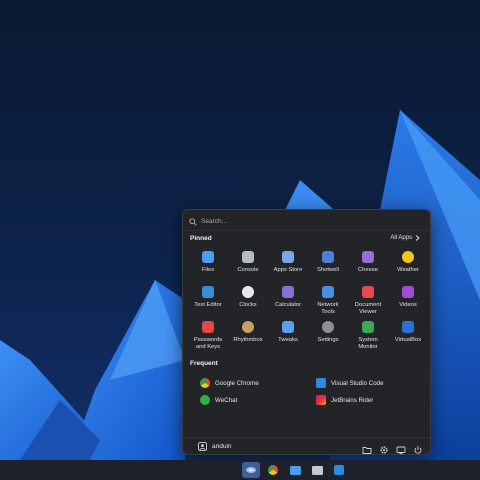  What do you see at coordinates (237, 383) in the screenshot?
I see `frequent-label: Google Chrome` at bounding box center [237, 383].